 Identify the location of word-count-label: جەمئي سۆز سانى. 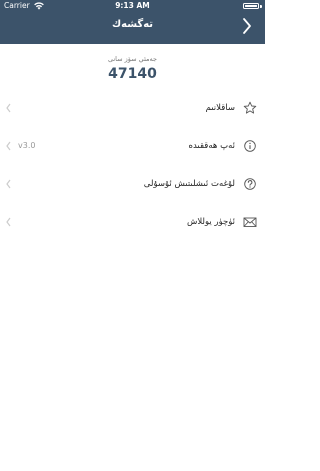
(132, 59).